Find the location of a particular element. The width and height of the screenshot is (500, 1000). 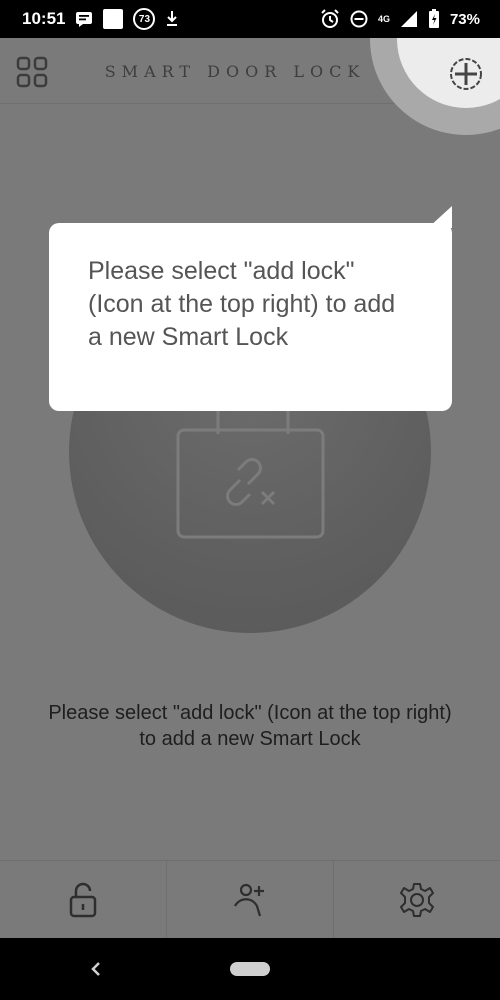

chevron-left-icon is located at coordinates (95, 969).